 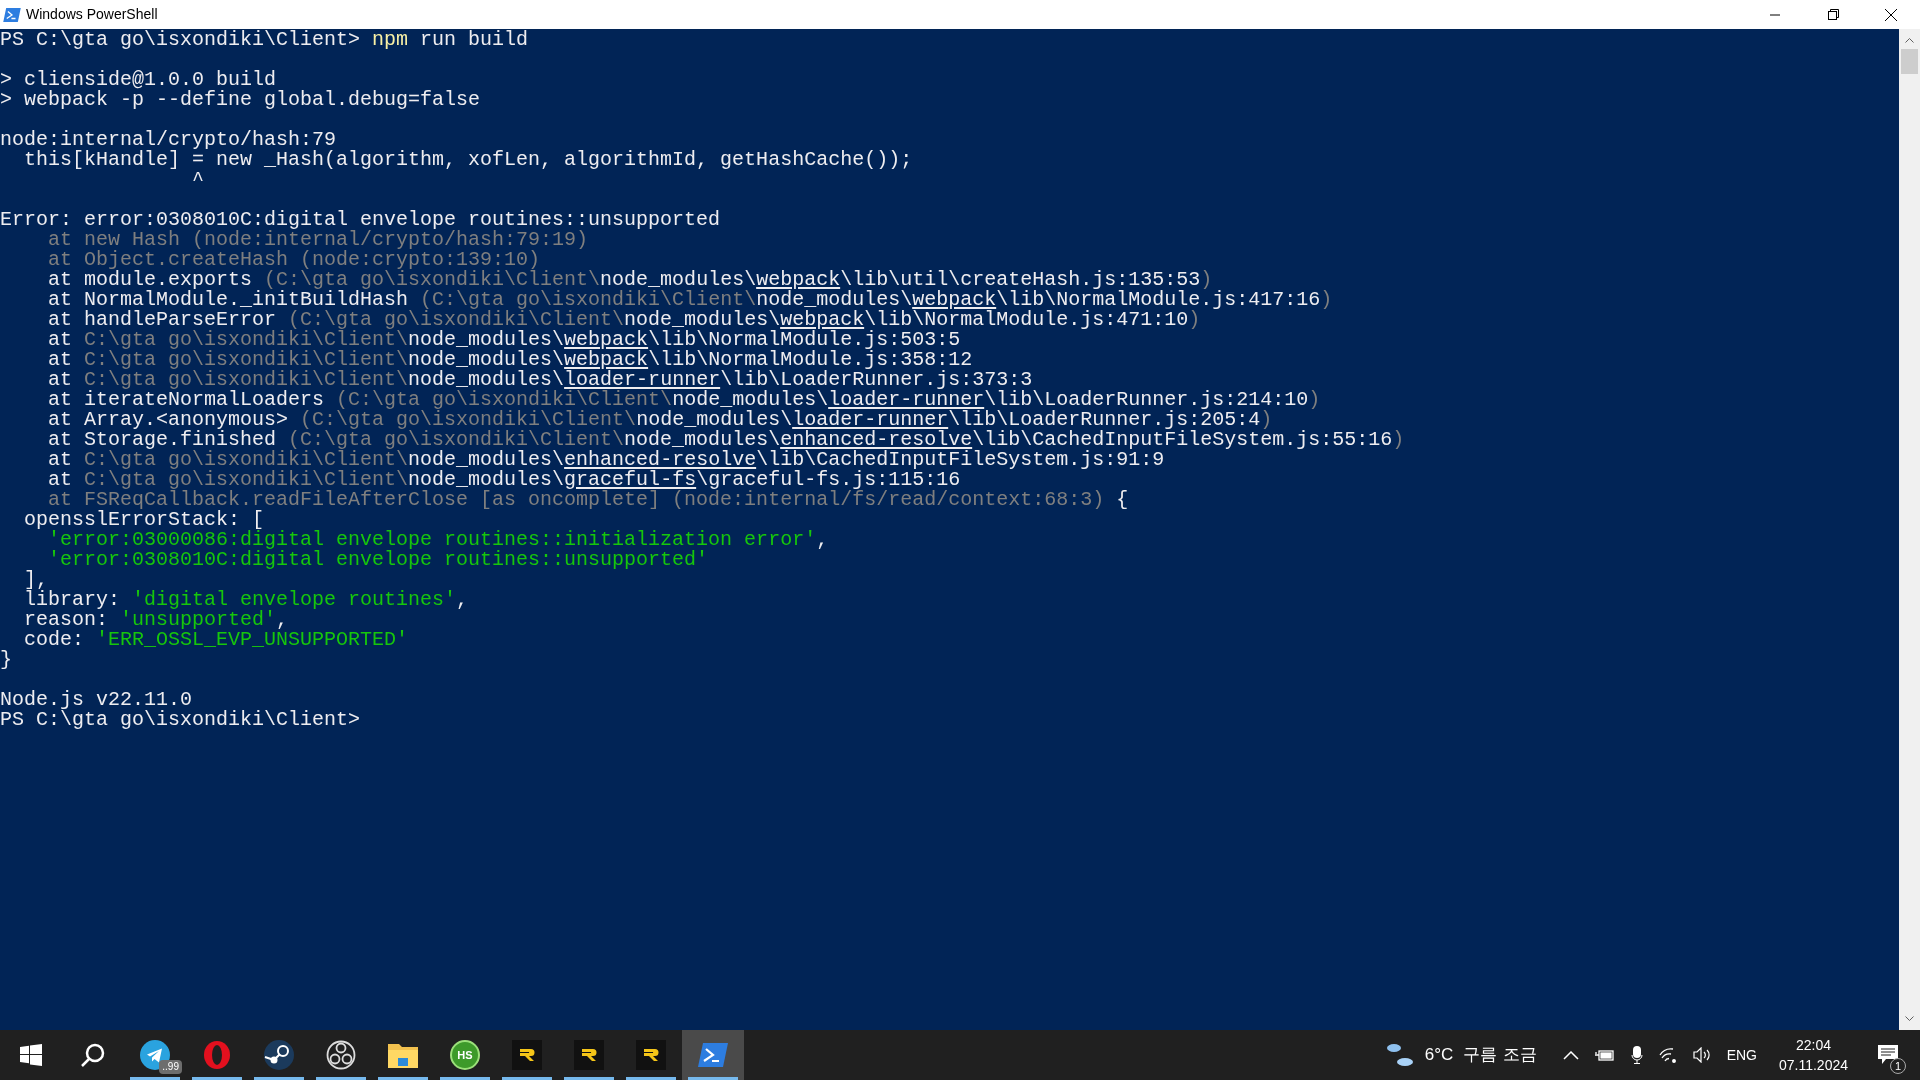 What do you see at coordinates (1813, 1045) in the screenshot?
I see `time: 22:04` at bounding box center [1813, 1045].